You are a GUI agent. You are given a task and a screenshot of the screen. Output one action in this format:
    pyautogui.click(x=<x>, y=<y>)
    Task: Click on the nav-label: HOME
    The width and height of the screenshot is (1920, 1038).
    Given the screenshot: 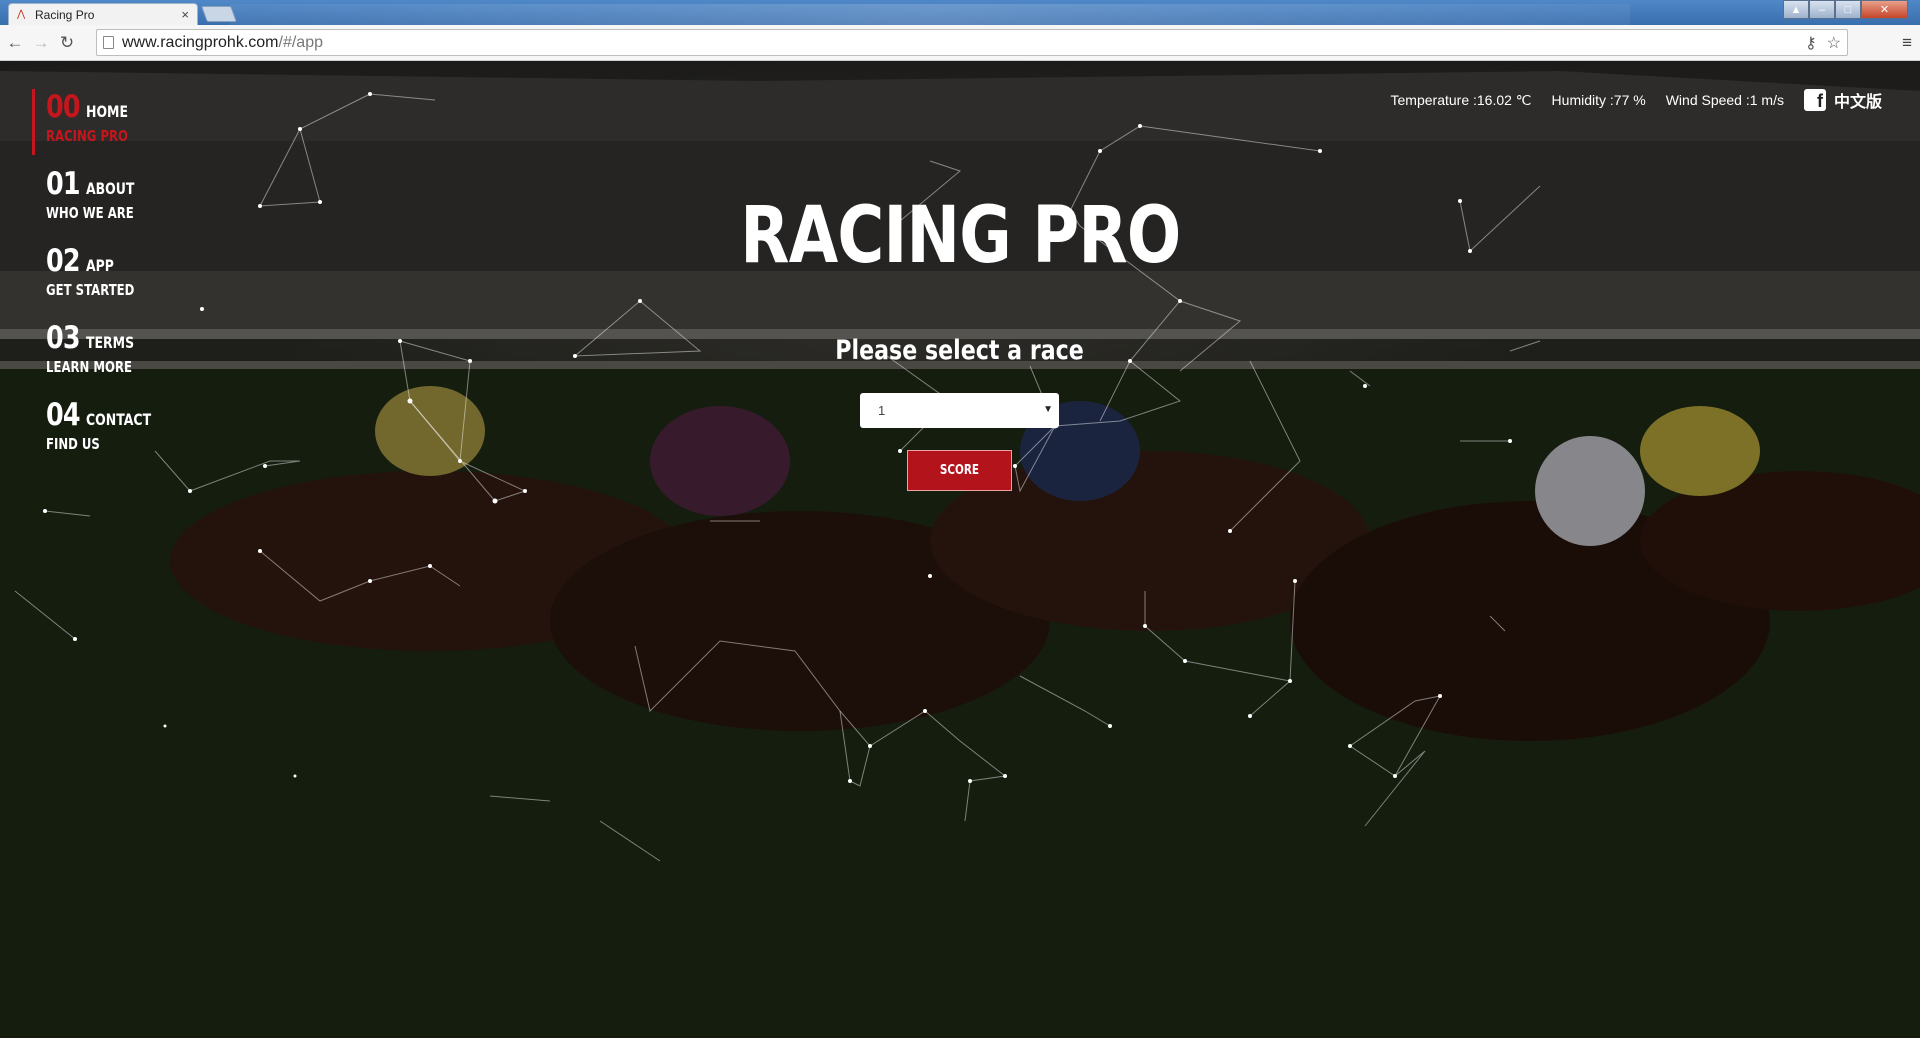 What is the action you would take?
    pyautogui.click(x=107, y=111)
    